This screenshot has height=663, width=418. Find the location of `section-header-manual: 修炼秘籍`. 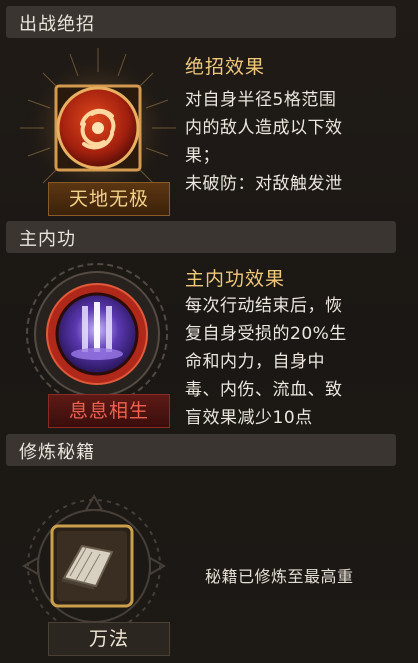

section-header-manual: 修炼秘籍 is located at coordinates (201, 450).